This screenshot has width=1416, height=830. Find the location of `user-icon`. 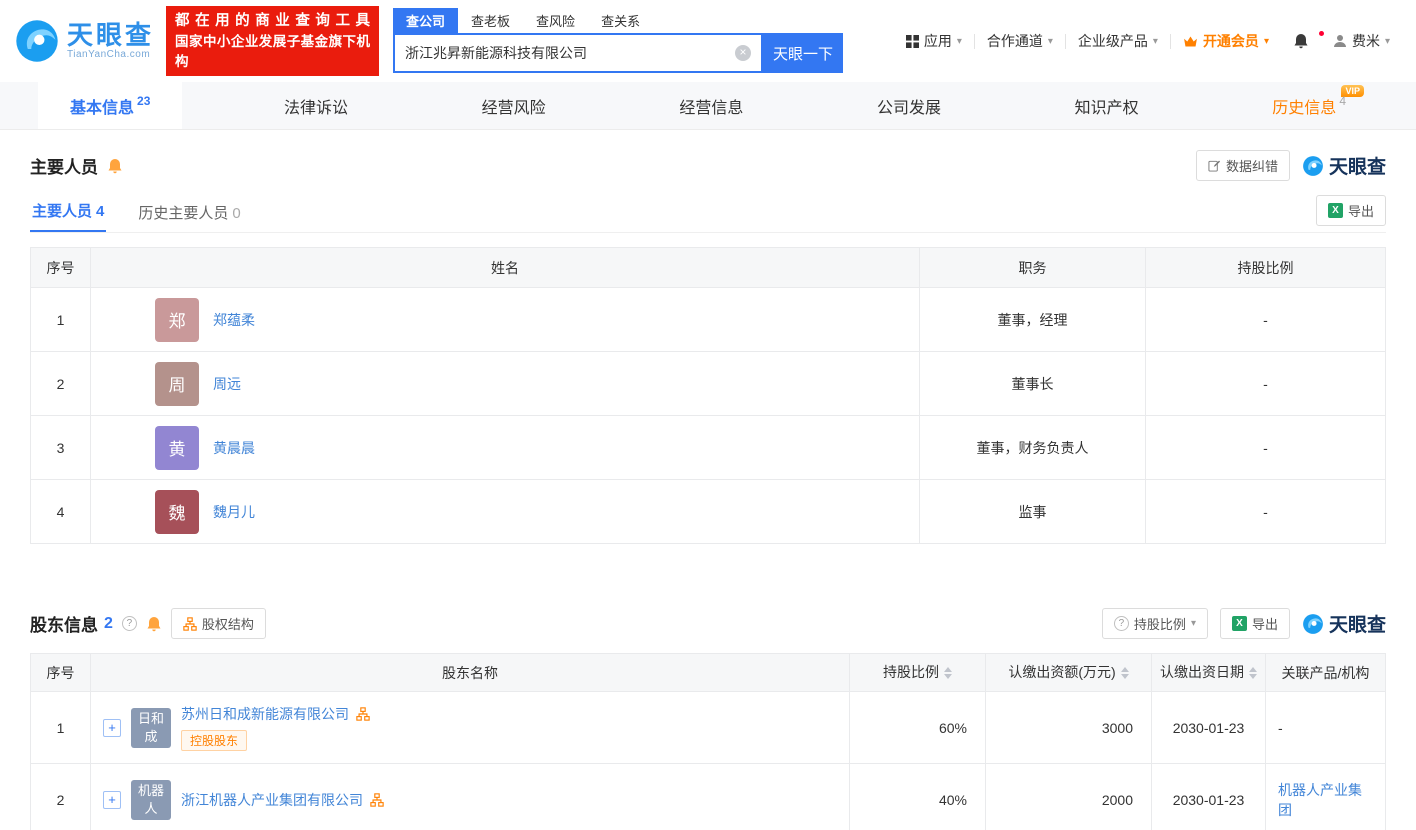

user-icon is located at coordinates (1340, 41).